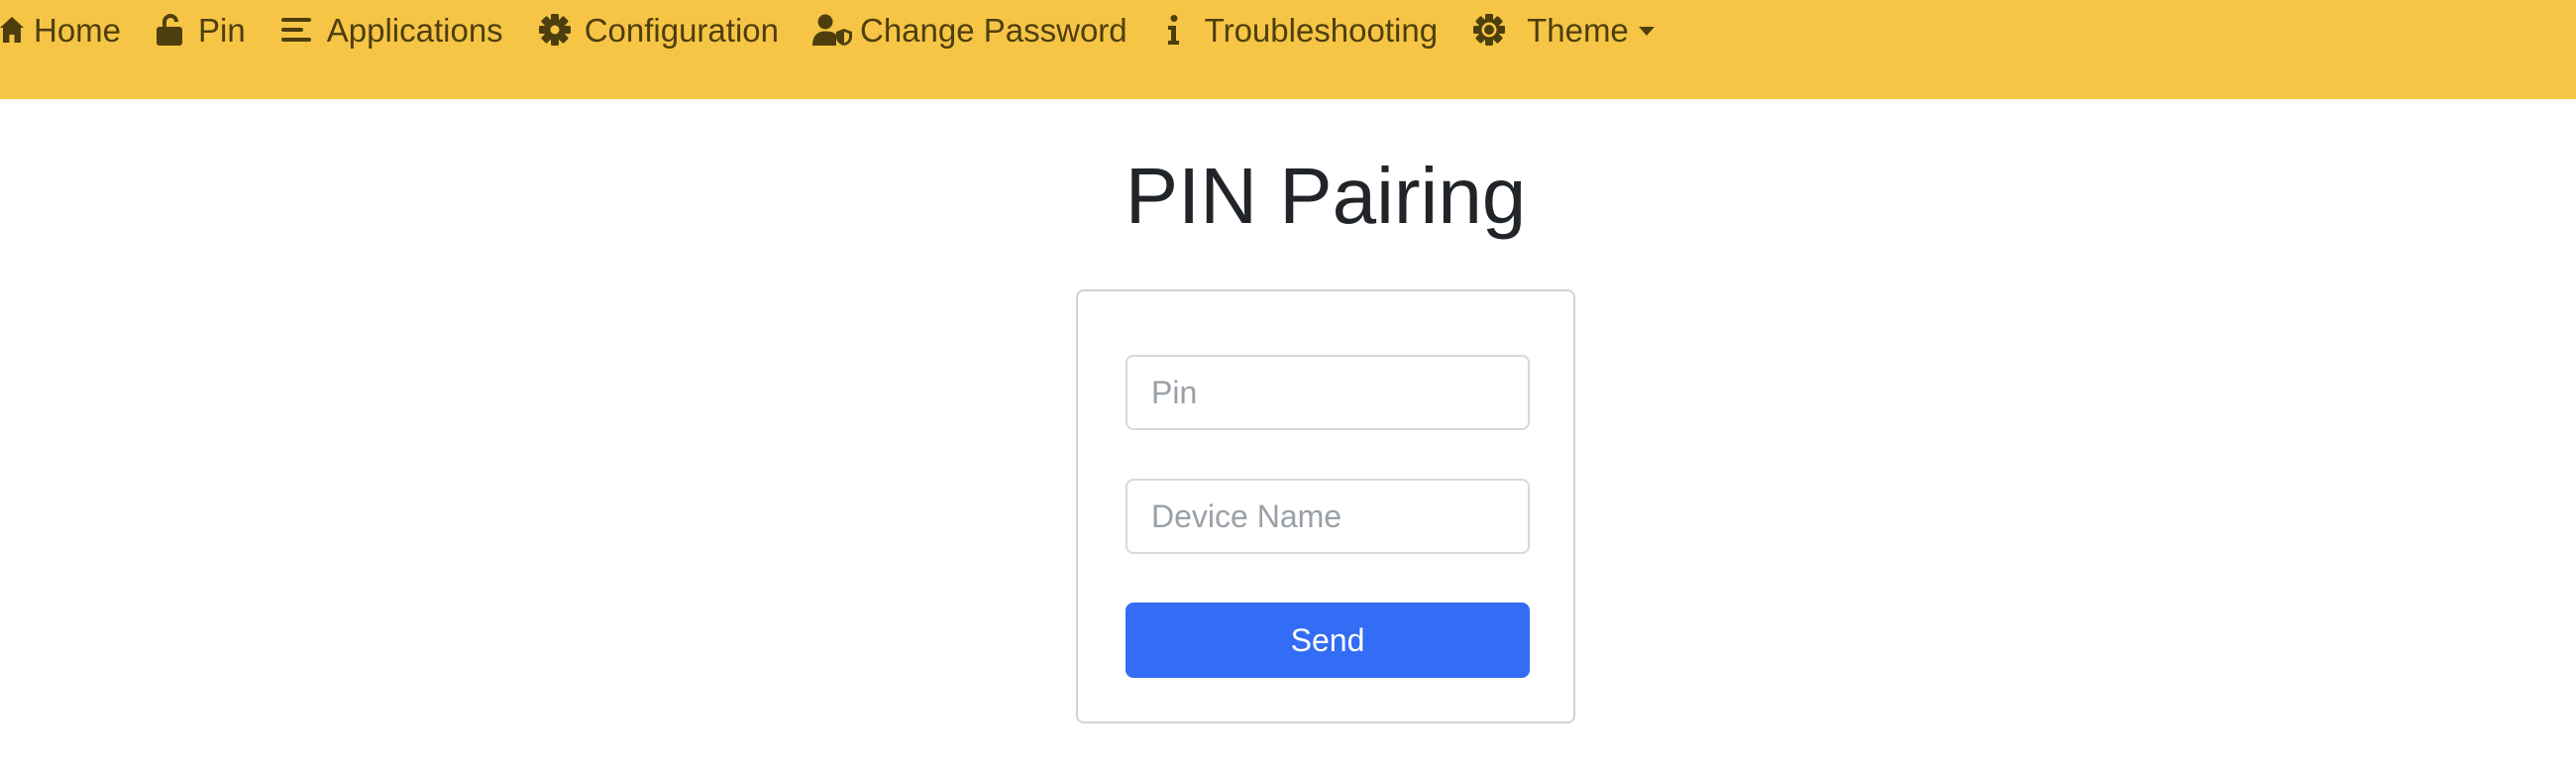 The image size is (2576, 773). What do you see at coordinates (1490, 30) in the screenshot?
I see `theme-gear-icon` at bounding box center [1490, 30].